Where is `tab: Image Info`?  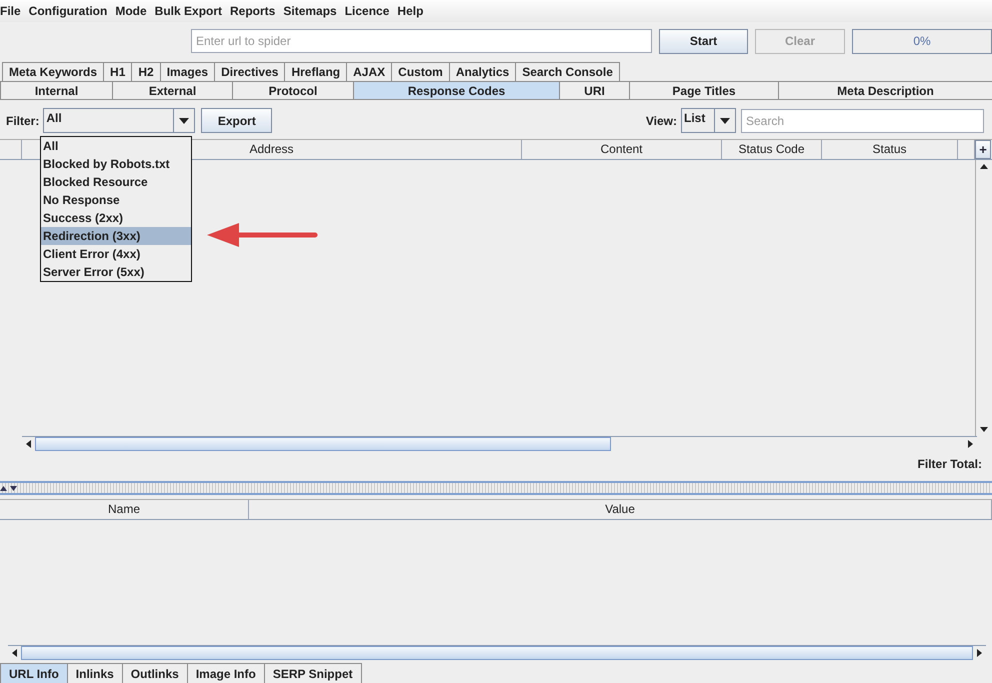 tab: Image Info is located at coordinates (225, 673).